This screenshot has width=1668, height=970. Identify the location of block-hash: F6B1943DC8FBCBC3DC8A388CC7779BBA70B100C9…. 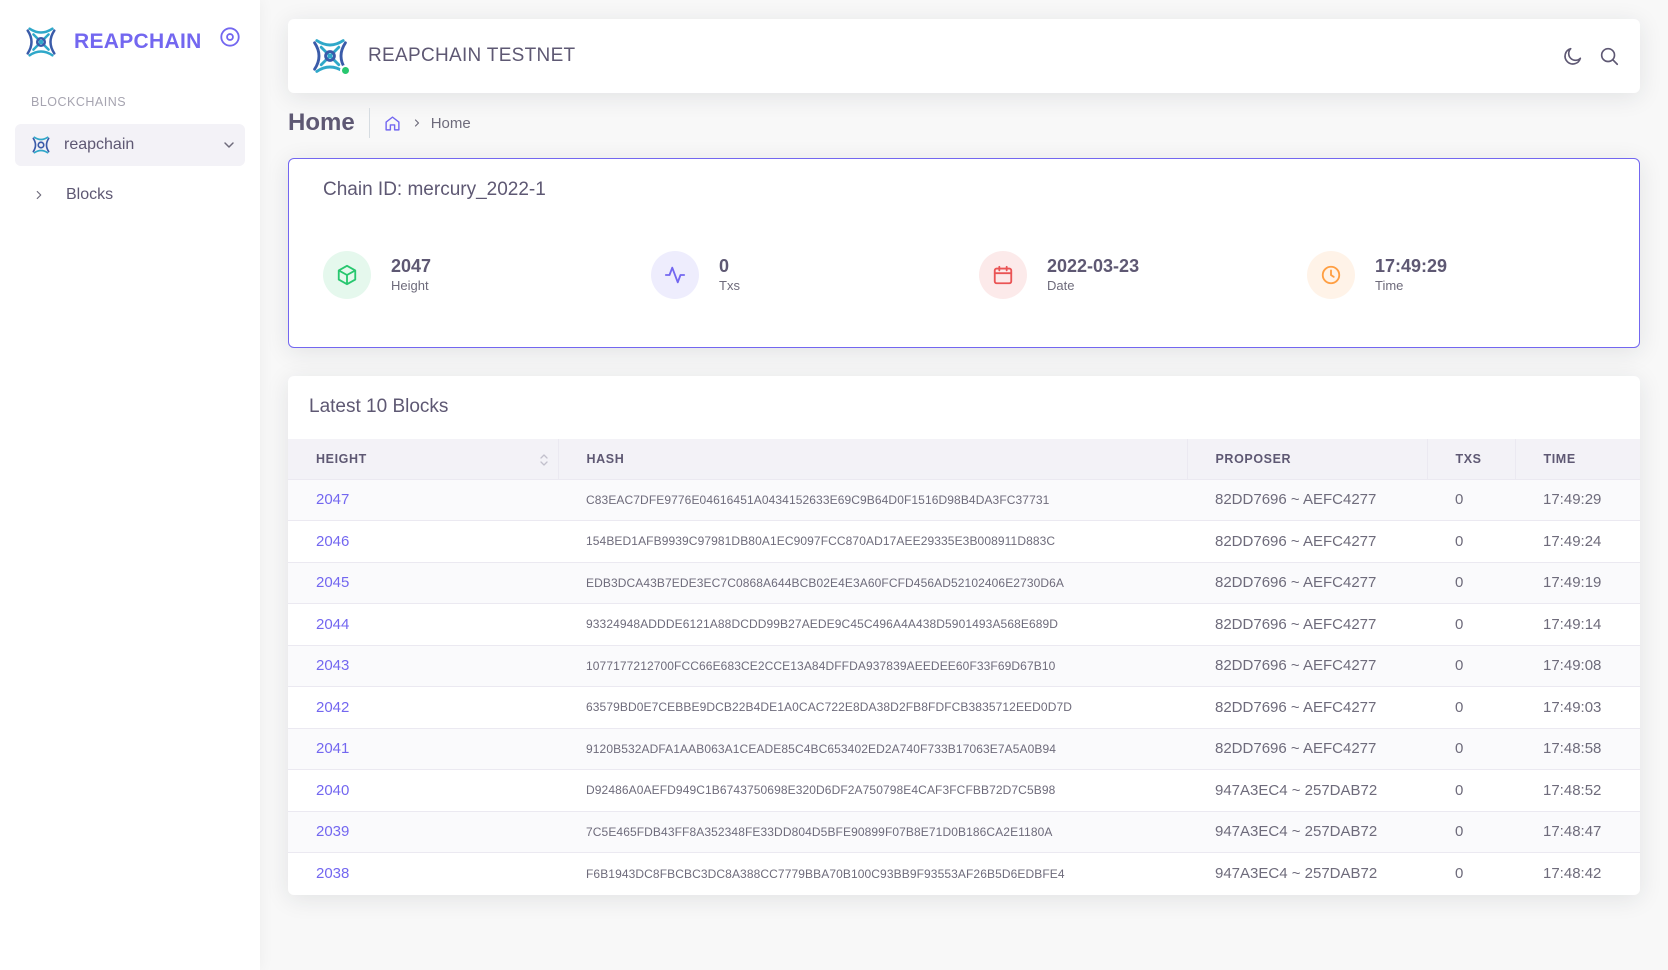
(825, 873).